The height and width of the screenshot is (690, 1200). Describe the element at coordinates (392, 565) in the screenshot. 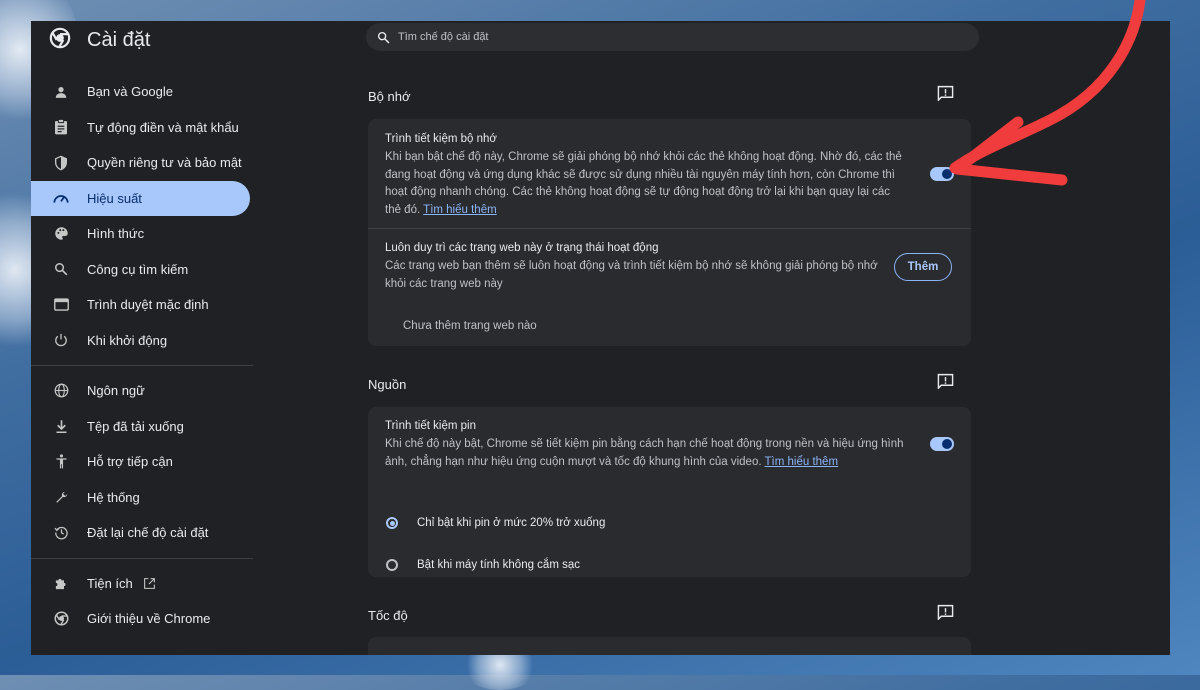

I see `battery-option-radio` at that location.